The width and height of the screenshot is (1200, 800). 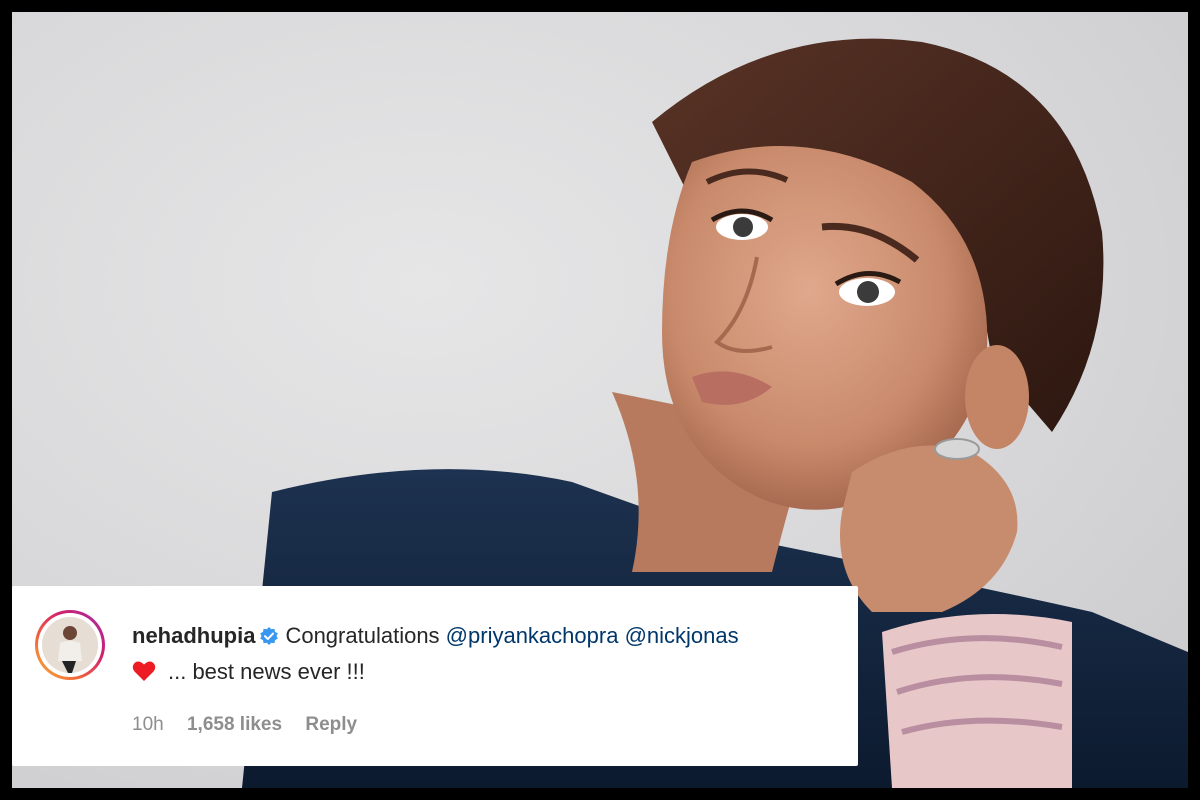 I want to click on story-ring, so click(x=70, y=645).